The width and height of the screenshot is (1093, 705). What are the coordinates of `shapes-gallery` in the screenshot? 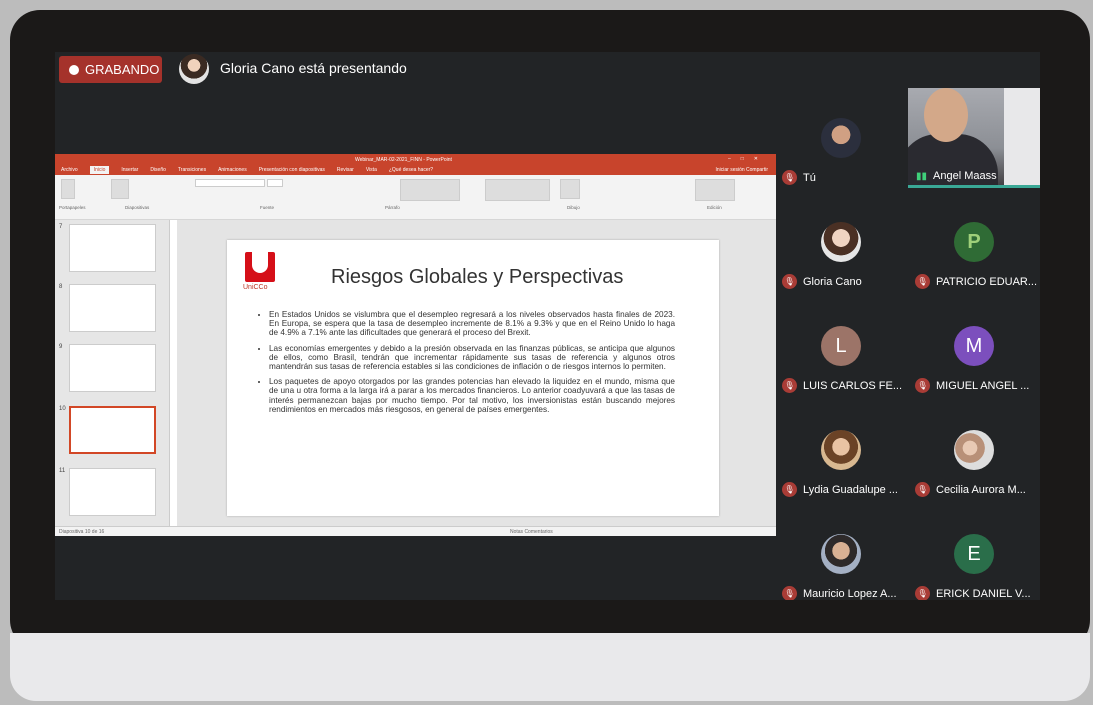 It's located at (517, 190).